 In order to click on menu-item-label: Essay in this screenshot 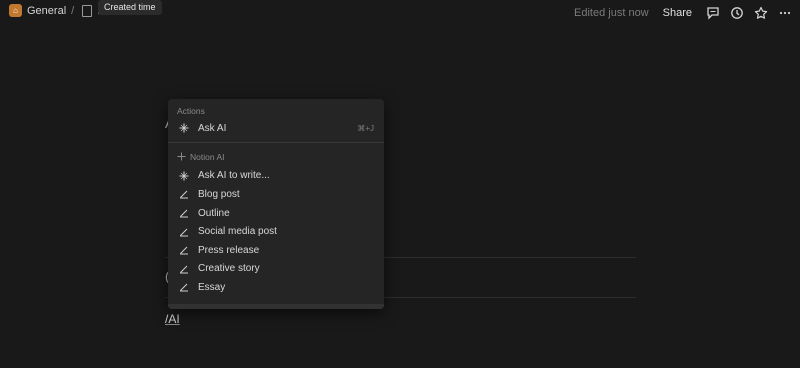, I will do `click(212, 287)`.